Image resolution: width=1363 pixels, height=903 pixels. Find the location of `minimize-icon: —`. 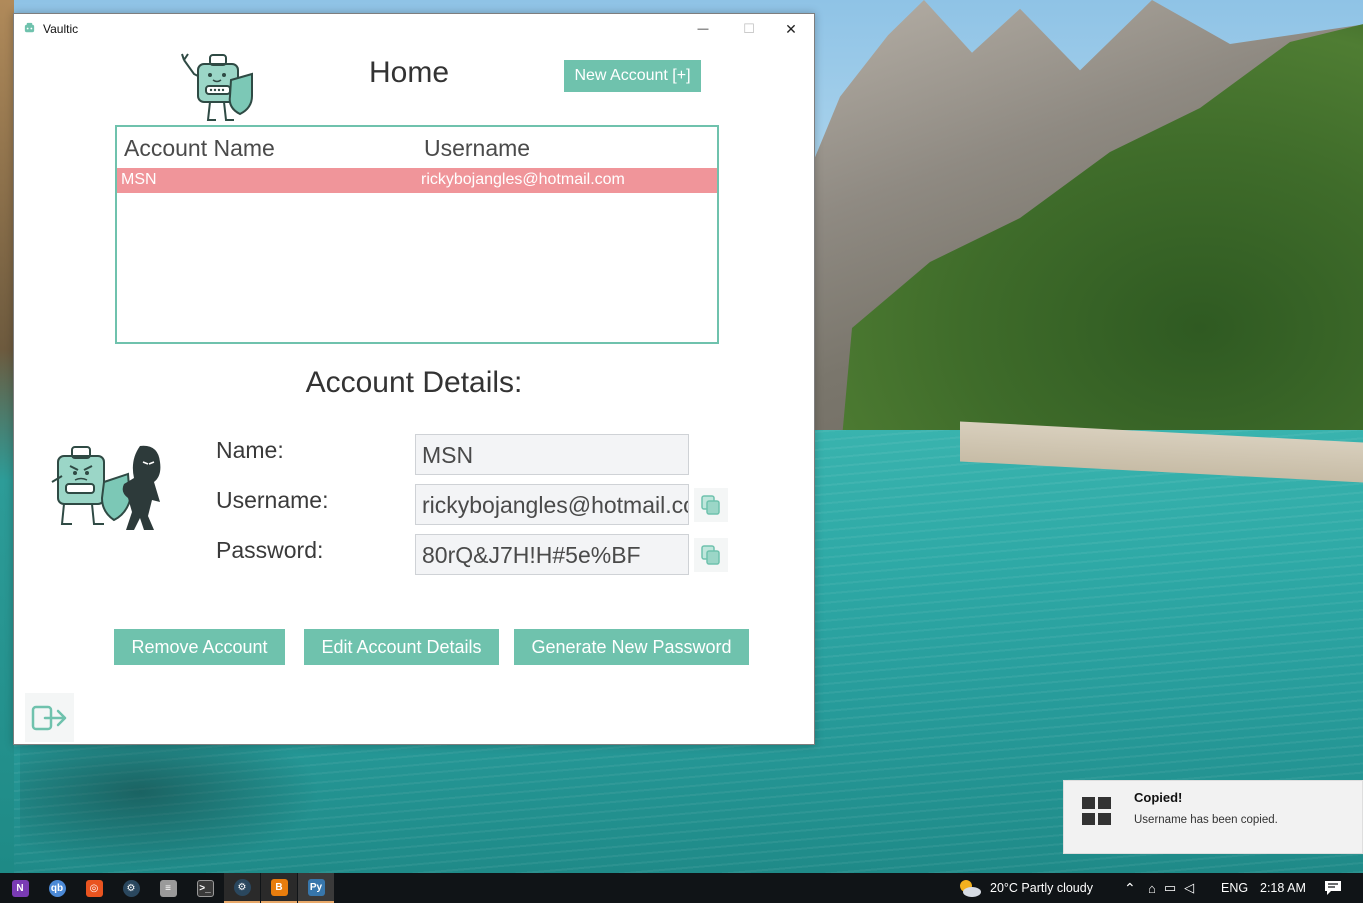

minimize-icon: — is located at coordinates (703, 29).